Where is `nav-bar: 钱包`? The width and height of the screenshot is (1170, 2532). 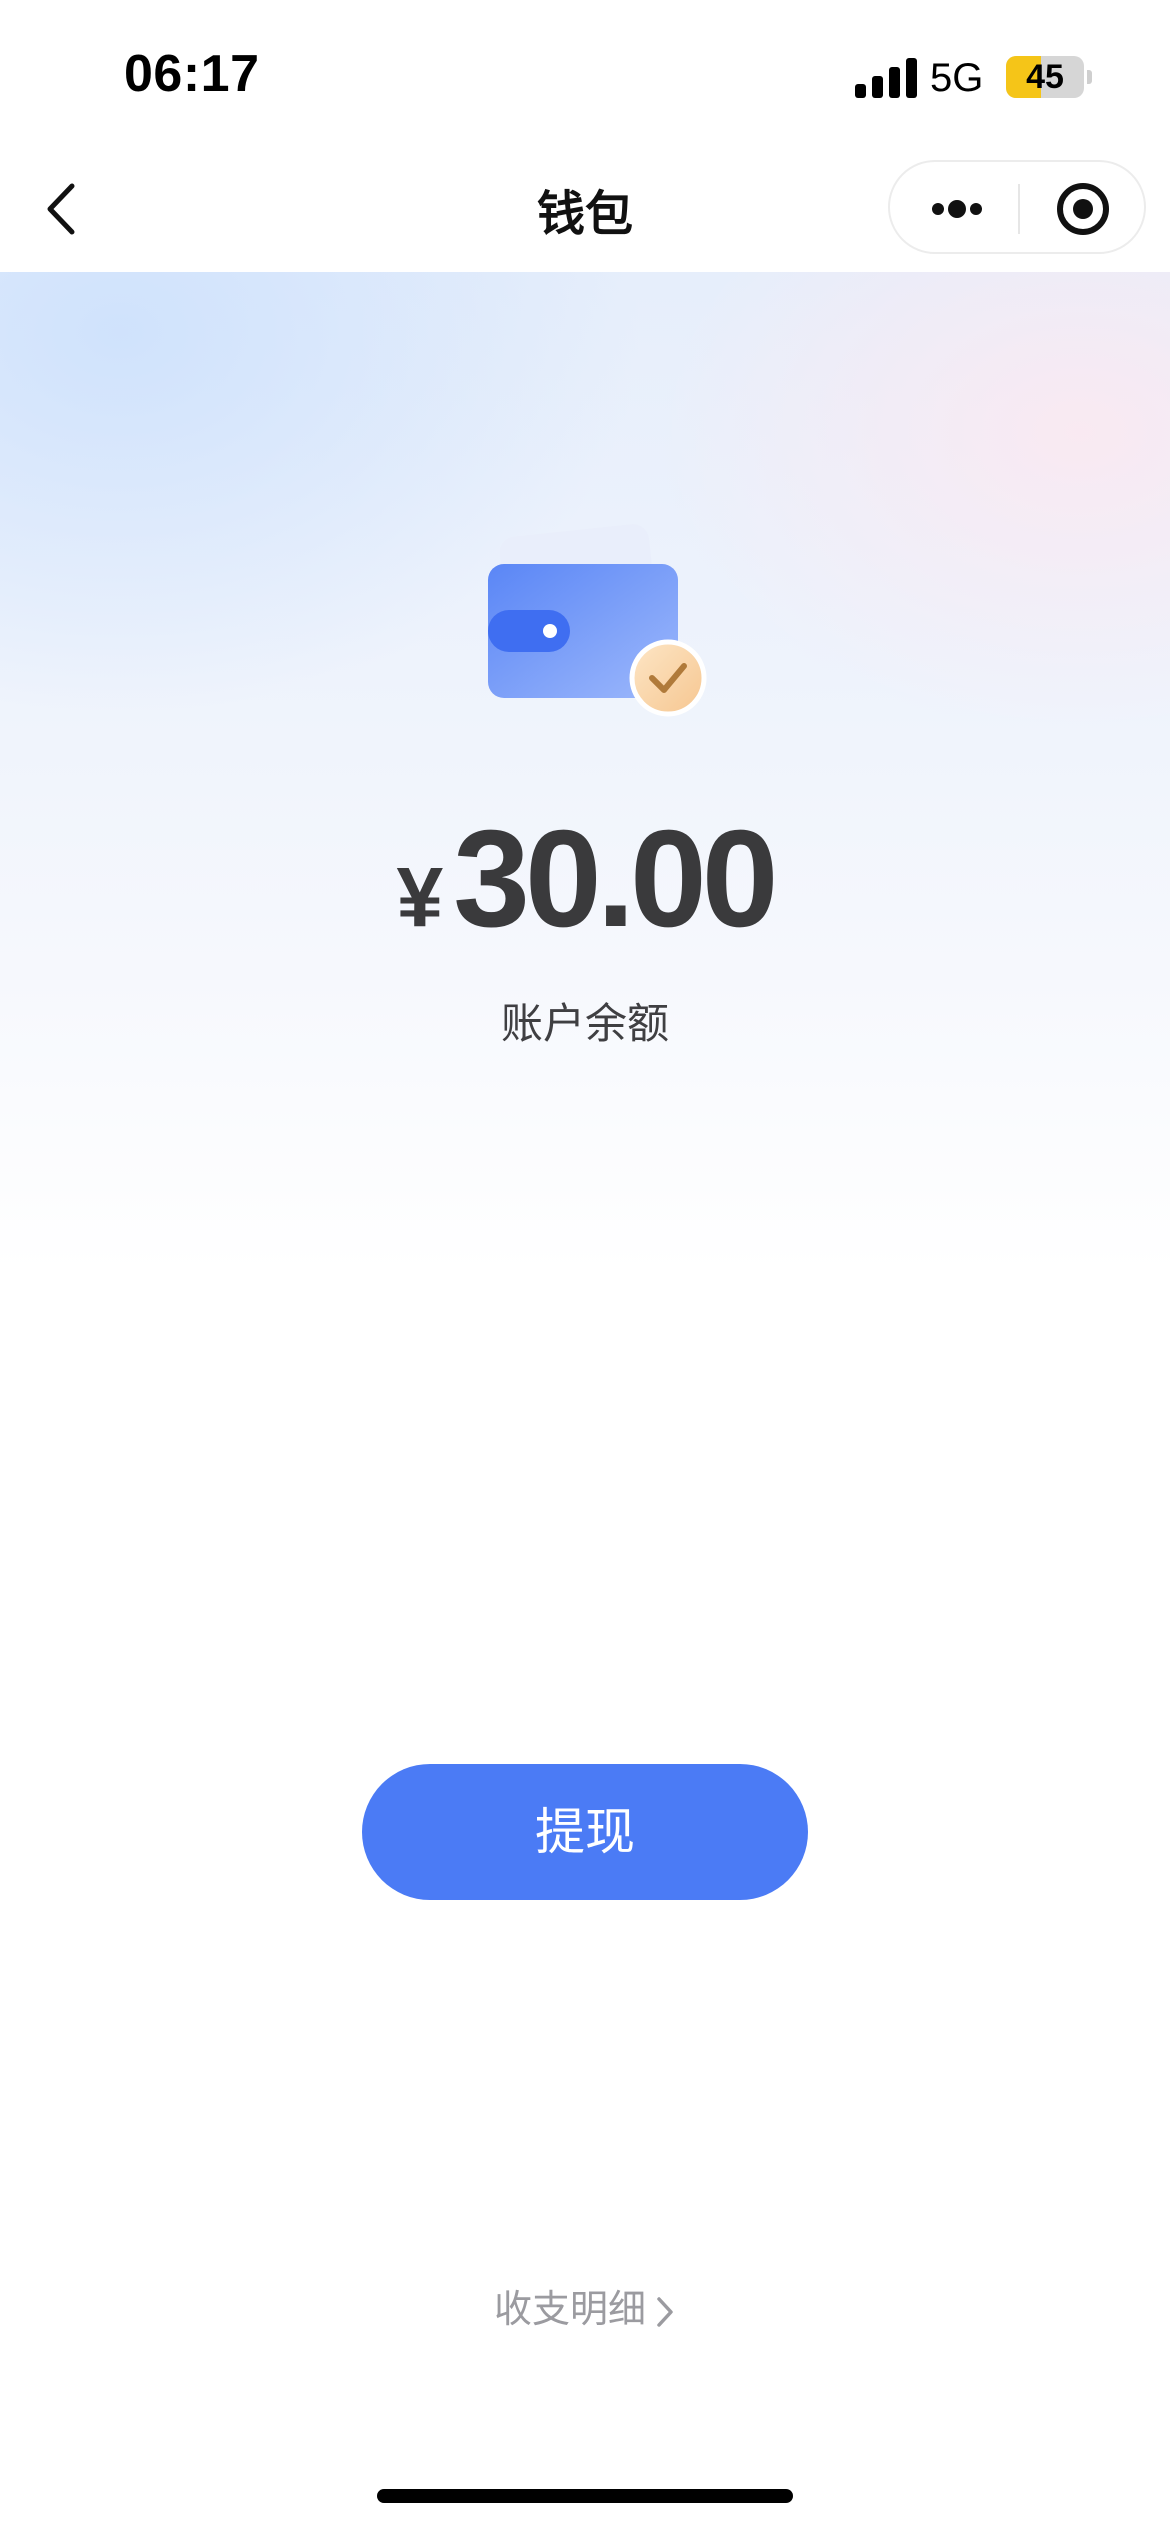
nav-bar: 钱包 is located at coordinates (585, 211).